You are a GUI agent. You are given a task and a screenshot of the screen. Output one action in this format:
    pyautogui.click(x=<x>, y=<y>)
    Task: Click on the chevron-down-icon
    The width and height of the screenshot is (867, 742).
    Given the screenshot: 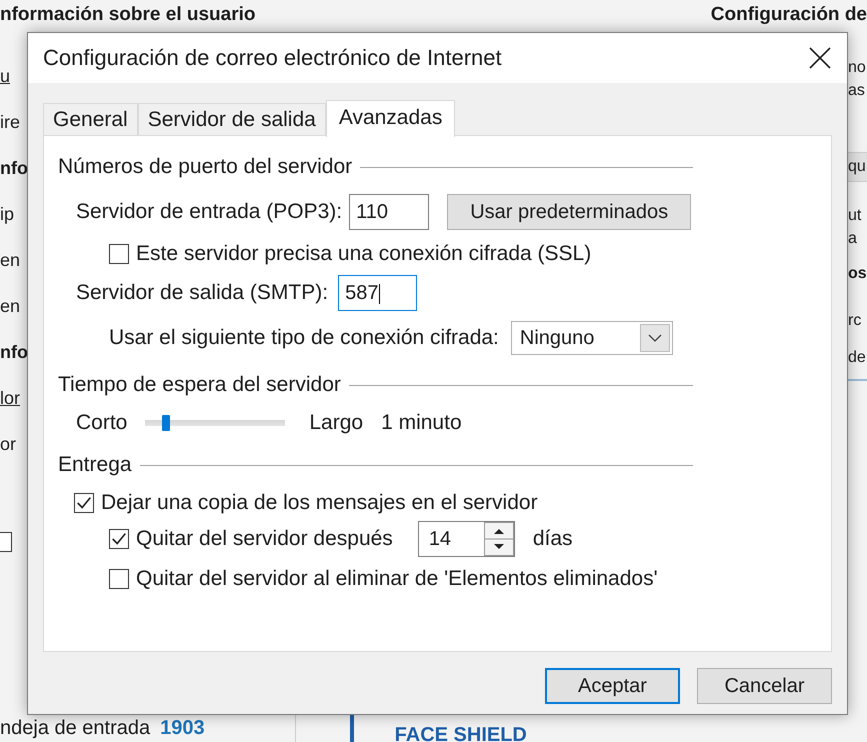 What is the action you would take?
    pyautogui.click(x=655, y=338)
    